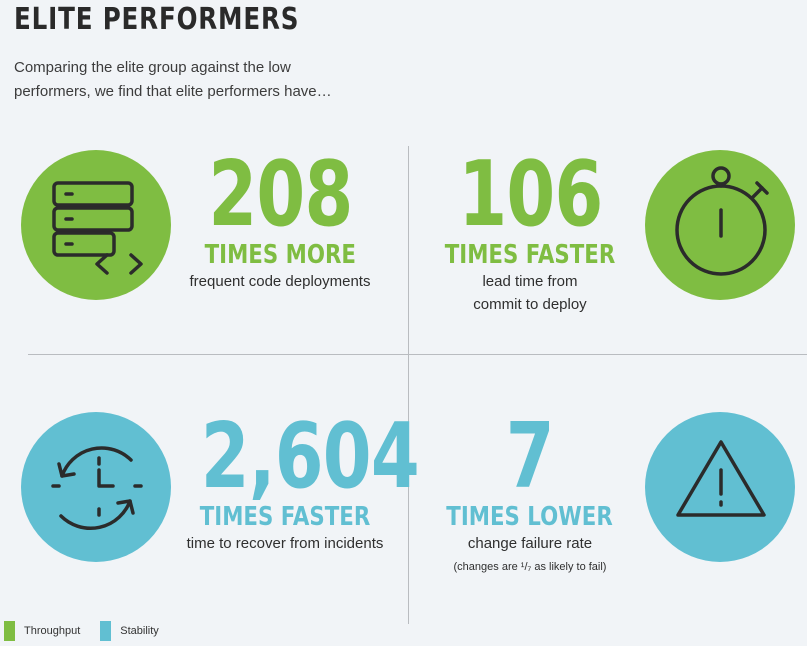  Describe the element at coordinates (96, 225) in the screenshot. I see `server-code-icon` at that location.